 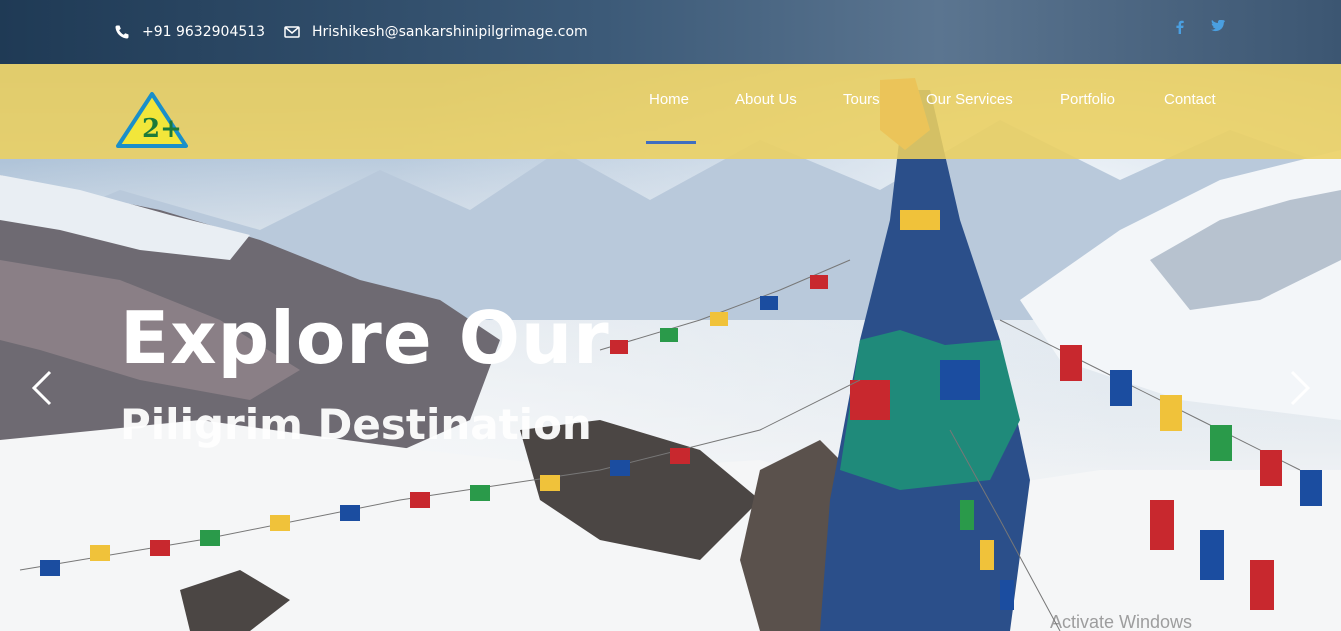 What do you see at coordinates (1087, 99) in the screenshot?
I see `nav-portfolio: Portfolio` at bounding box center [1087, 99].